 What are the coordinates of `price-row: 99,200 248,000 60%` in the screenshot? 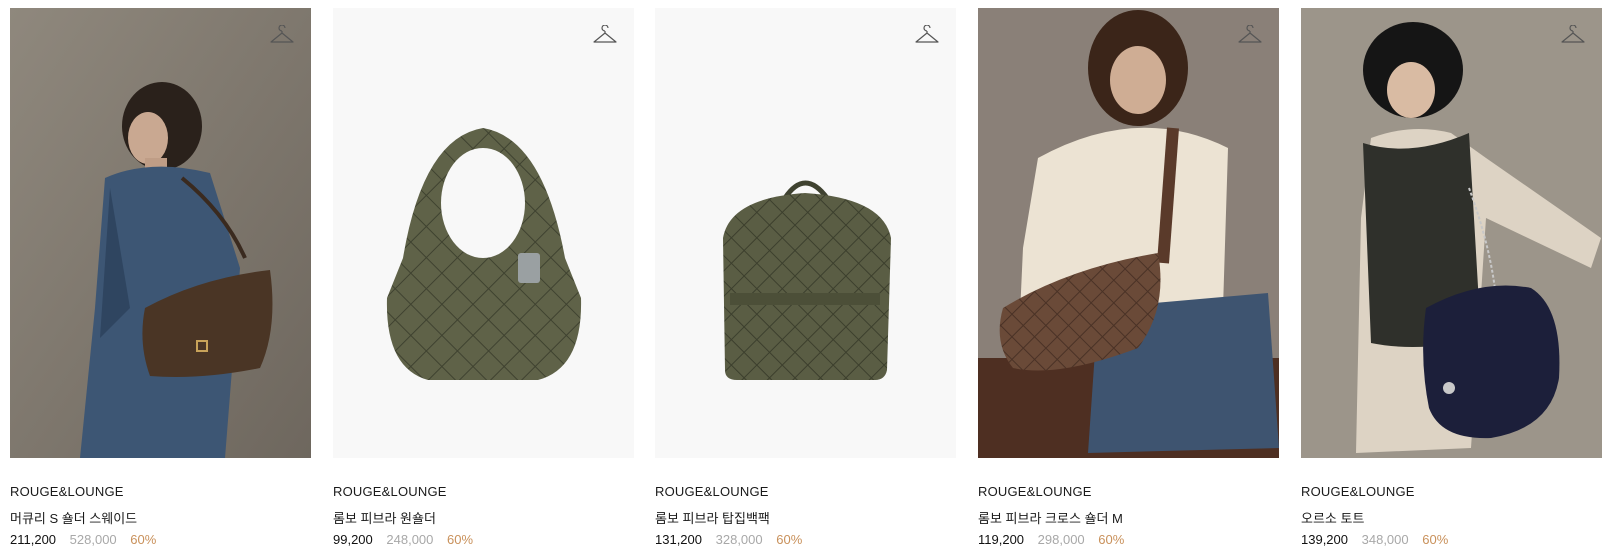 It's located at (403, 539).